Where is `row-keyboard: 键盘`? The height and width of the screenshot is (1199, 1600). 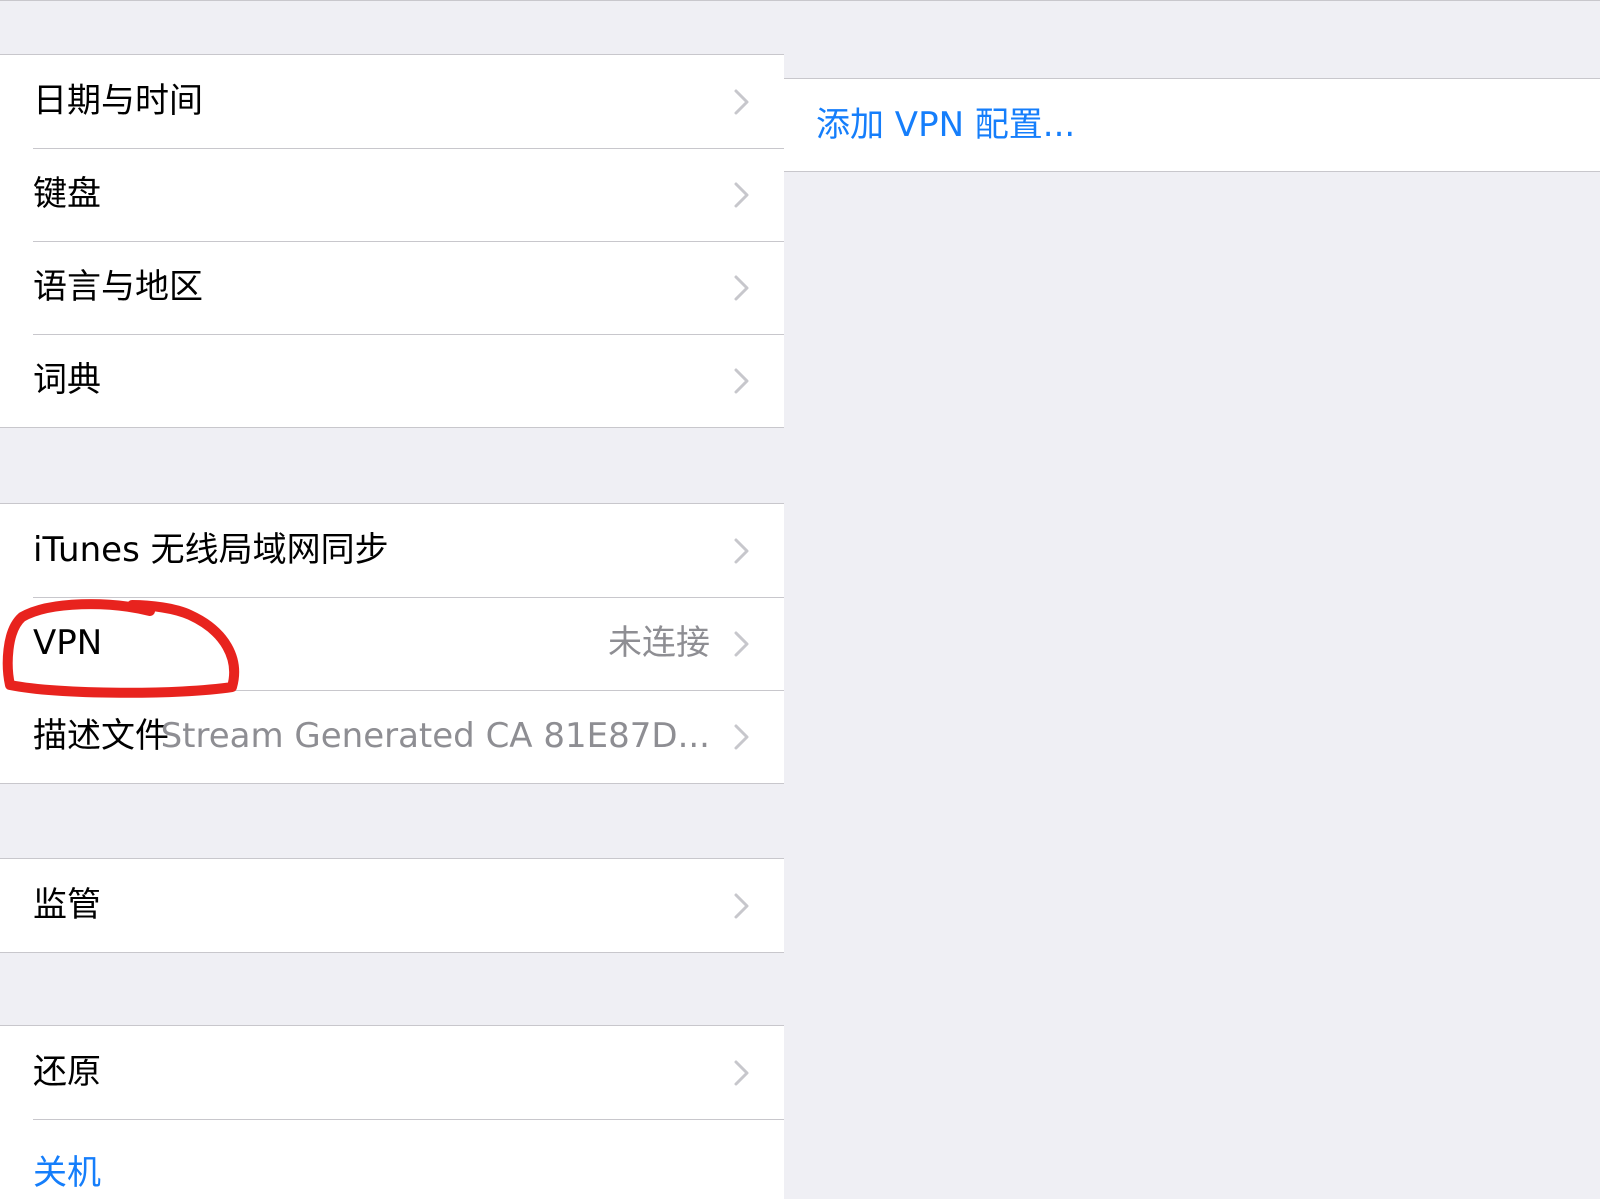 row-keyboard: 键盘 is located at coordinates (392, 194).